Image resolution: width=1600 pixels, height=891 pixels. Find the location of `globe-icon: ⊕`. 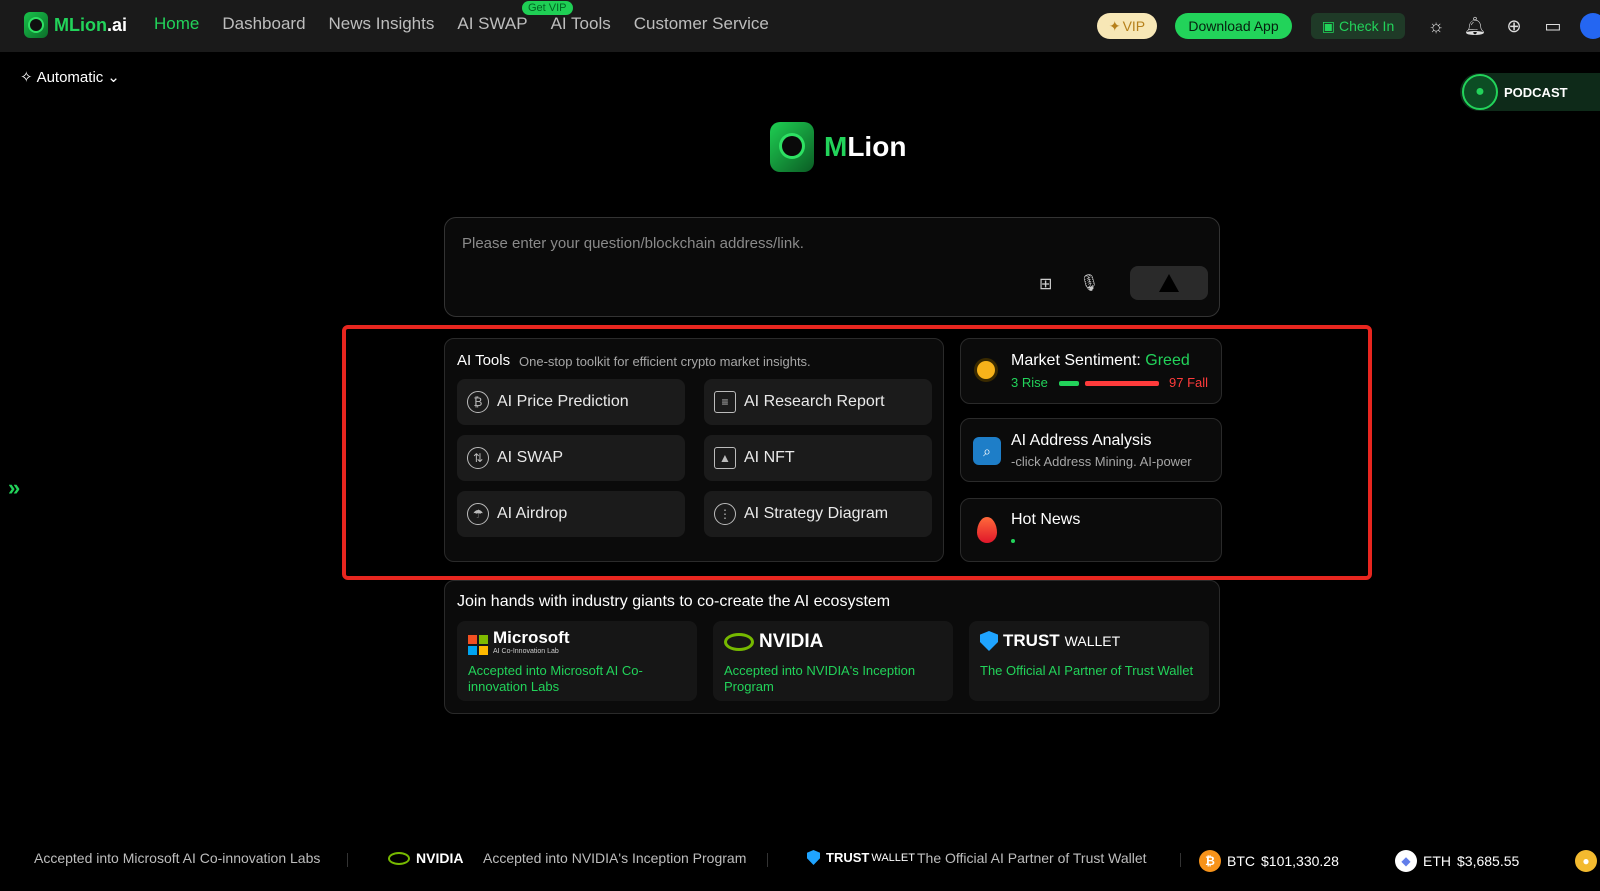

globe-icon: ⊕ is located at coordinates (1514, 26).